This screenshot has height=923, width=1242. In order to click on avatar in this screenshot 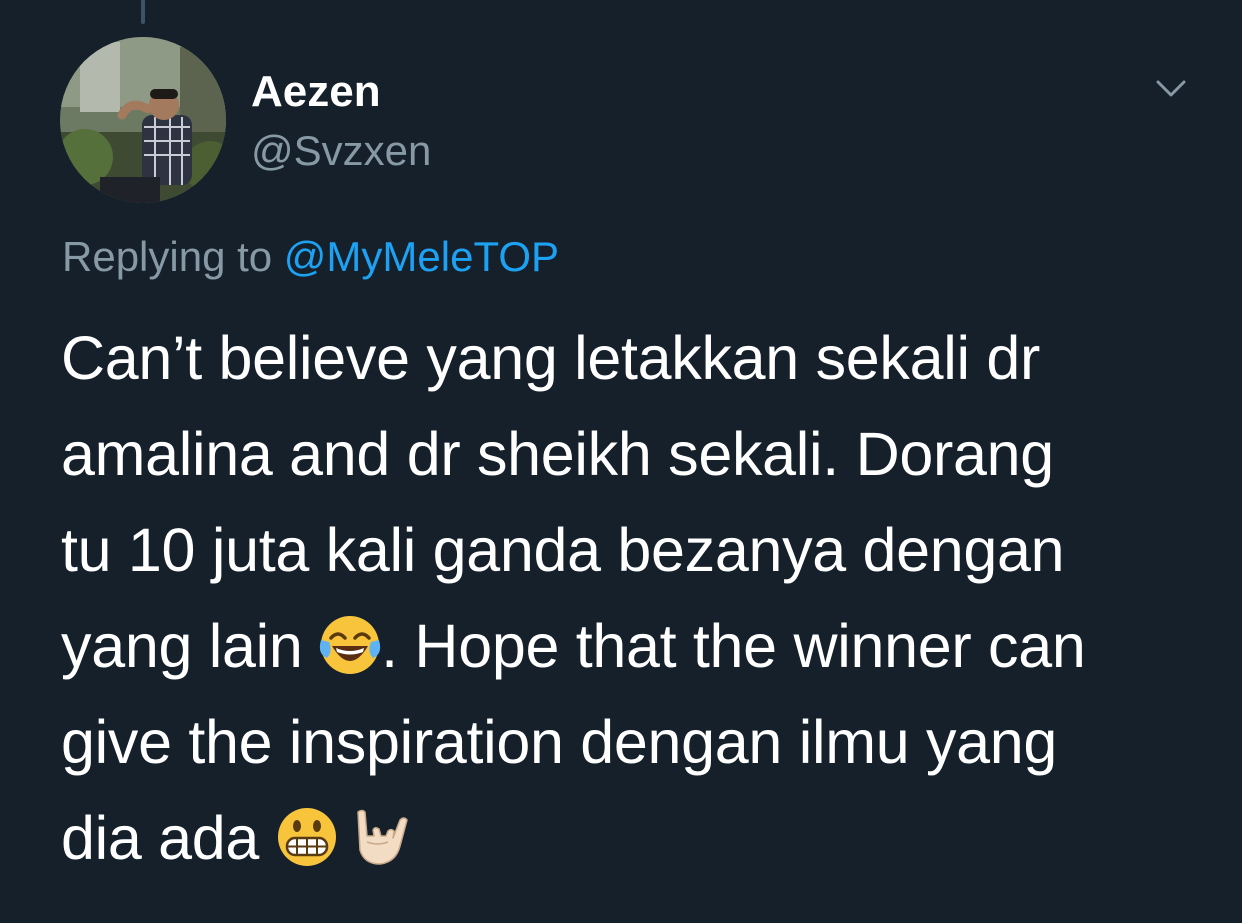, I will do `click(143, 120)`.